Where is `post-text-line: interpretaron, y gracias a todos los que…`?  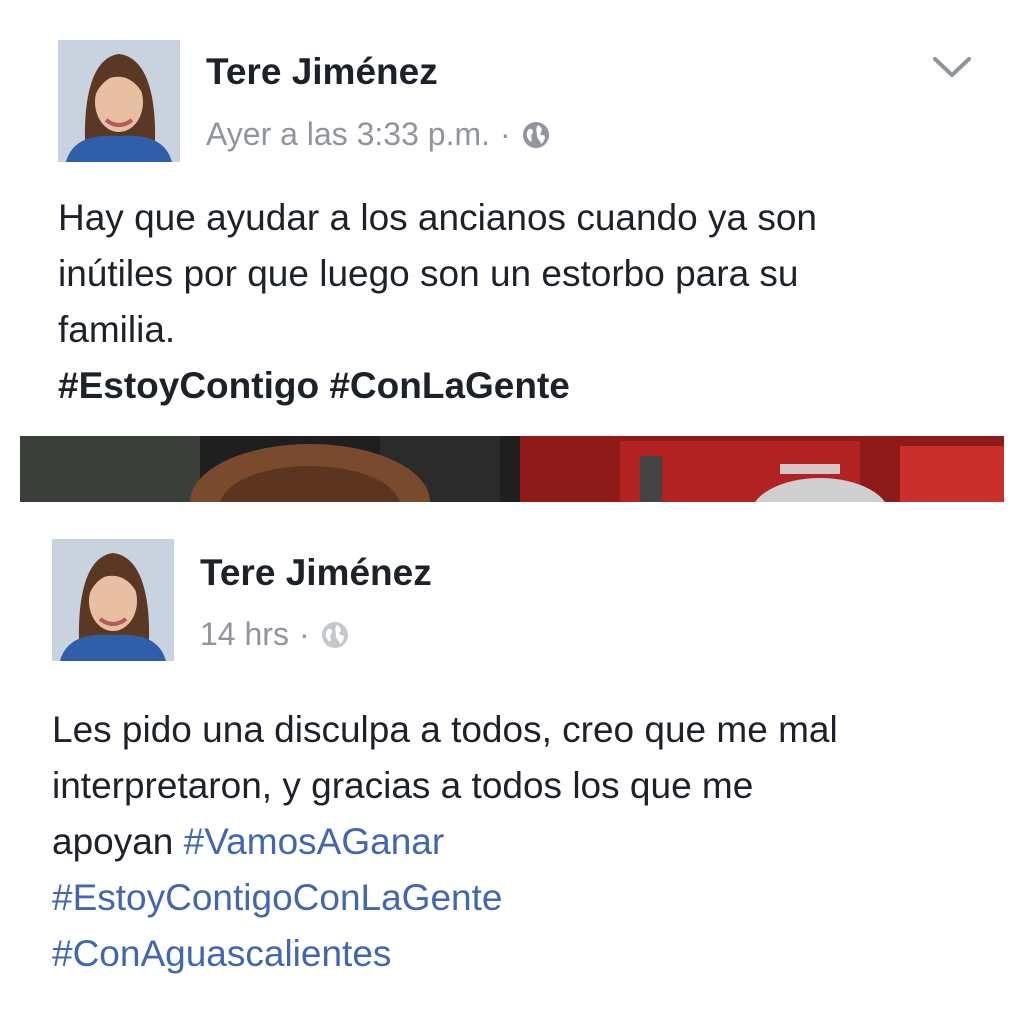
post-text-line: interpretaron, y gracias a todos los que… is located at coordinates (403, 785).